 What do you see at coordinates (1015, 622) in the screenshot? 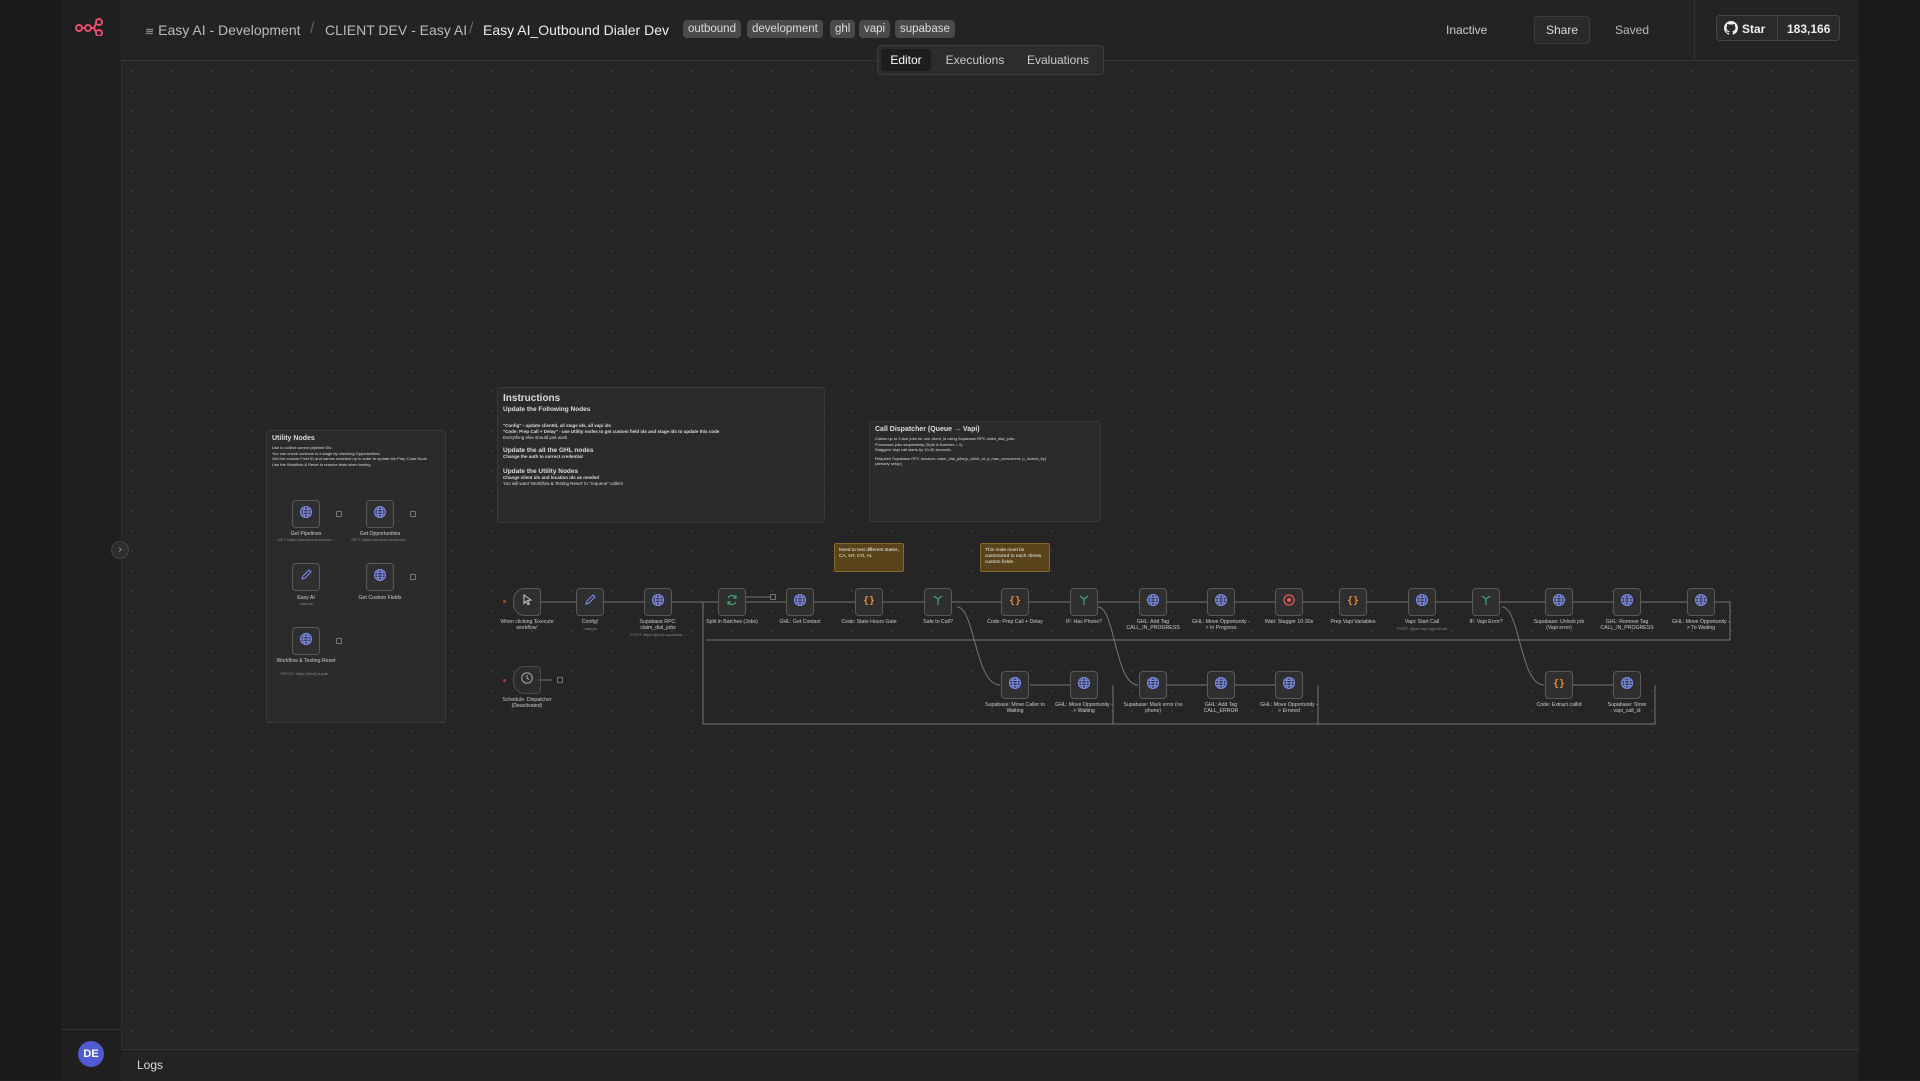
I see `node-label: Code: Prep Call + Delay` at bounding box center [1015, 622].